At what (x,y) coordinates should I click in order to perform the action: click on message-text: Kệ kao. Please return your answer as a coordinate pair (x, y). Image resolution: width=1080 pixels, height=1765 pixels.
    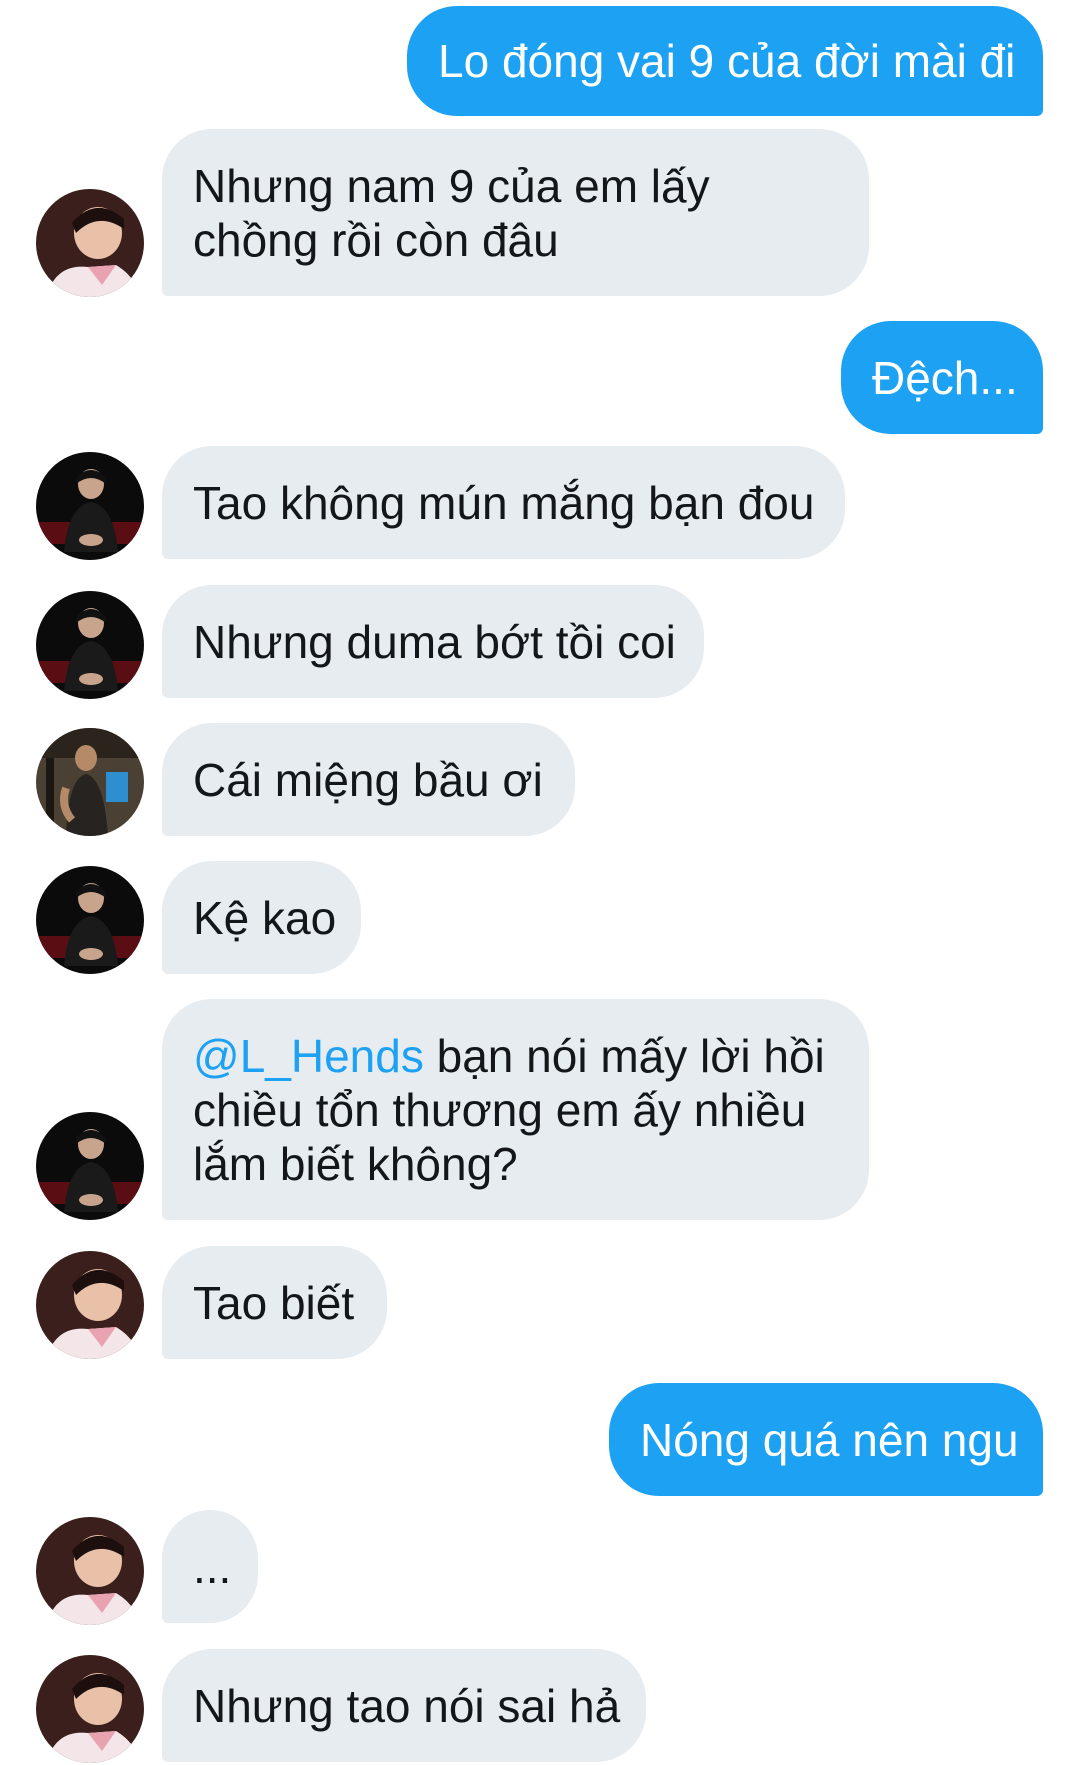
    Looking at the image, I should click on (265, 917).